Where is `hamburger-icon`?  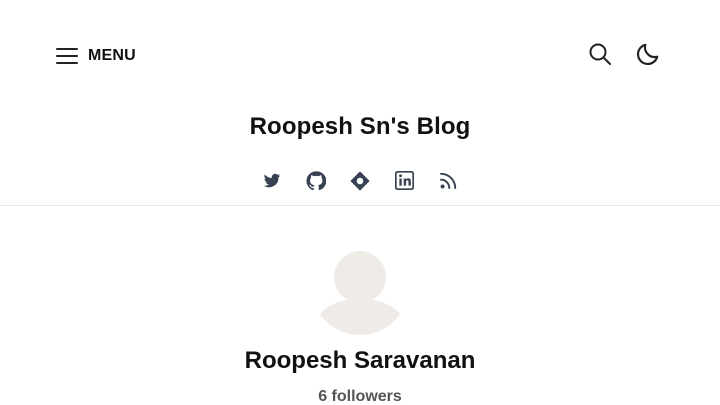 hamburger-icon is located at coordinates (67, 56).